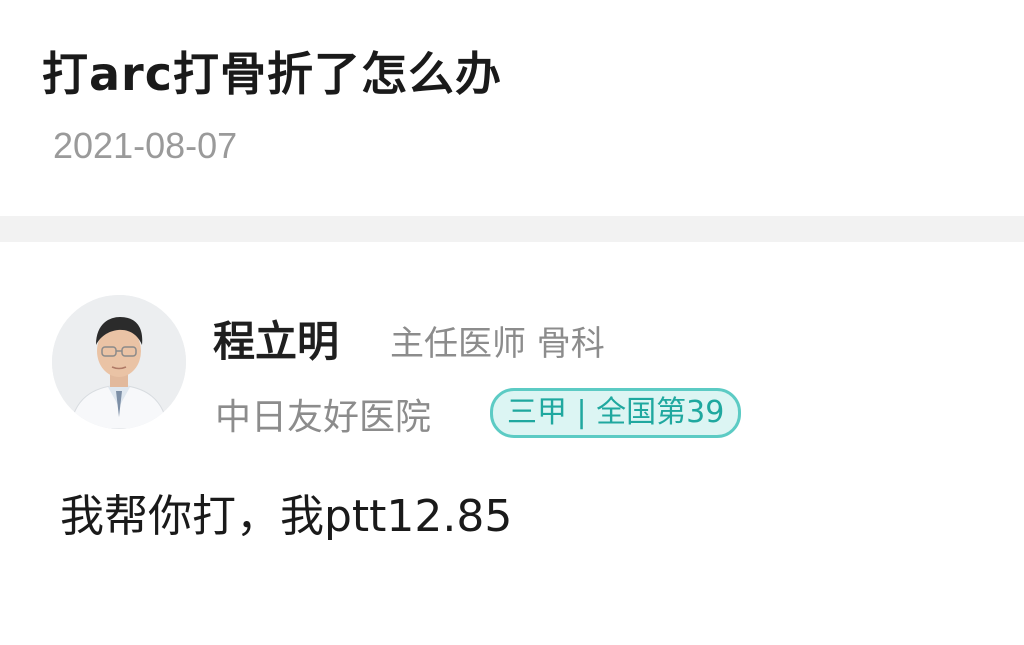 Image resolution: width=1024 pixels, height=645 pixels. I want to click on answer-text: 我帮你打，我ptt12.85, so click(286, 516).